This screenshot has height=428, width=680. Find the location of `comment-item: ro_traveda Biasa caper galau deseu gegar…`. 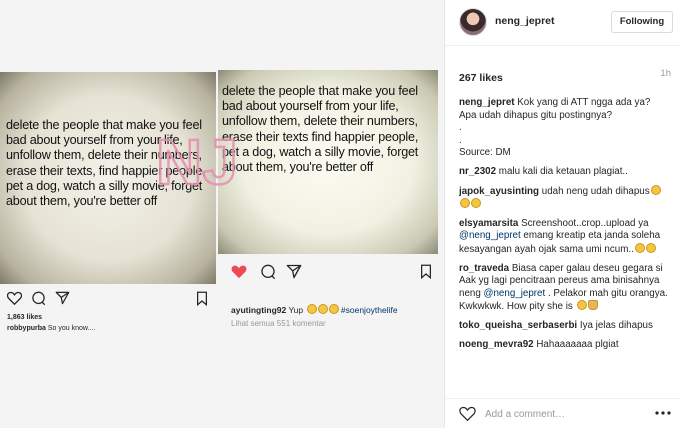

comment-item: ro_traveda Biasa caper galau deseu gegar… is located at coordinates (564, 288).